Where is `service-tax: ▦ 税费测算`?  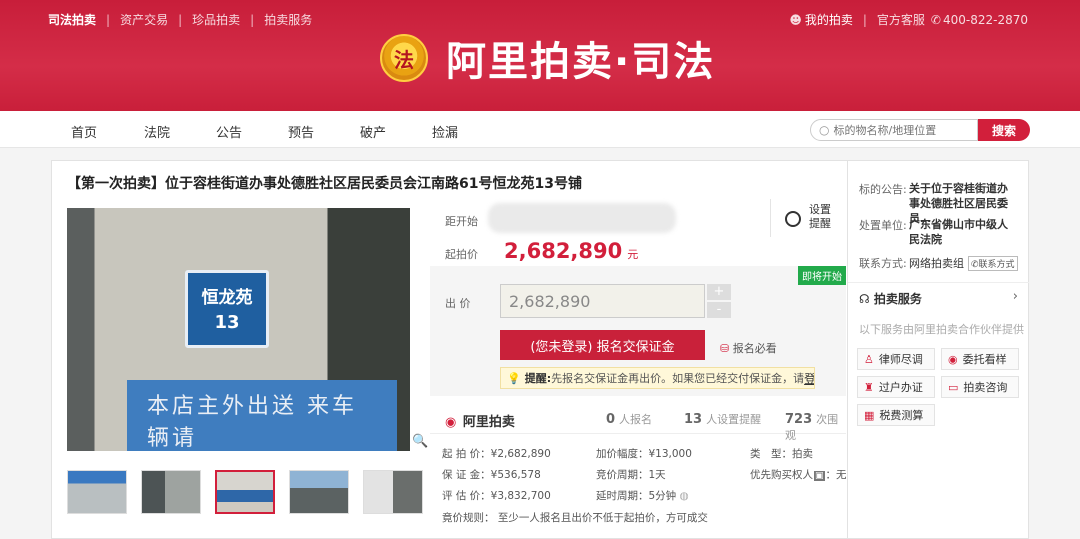 service-tax: ▦ 税费测算 is located at coordinates (896, 415).